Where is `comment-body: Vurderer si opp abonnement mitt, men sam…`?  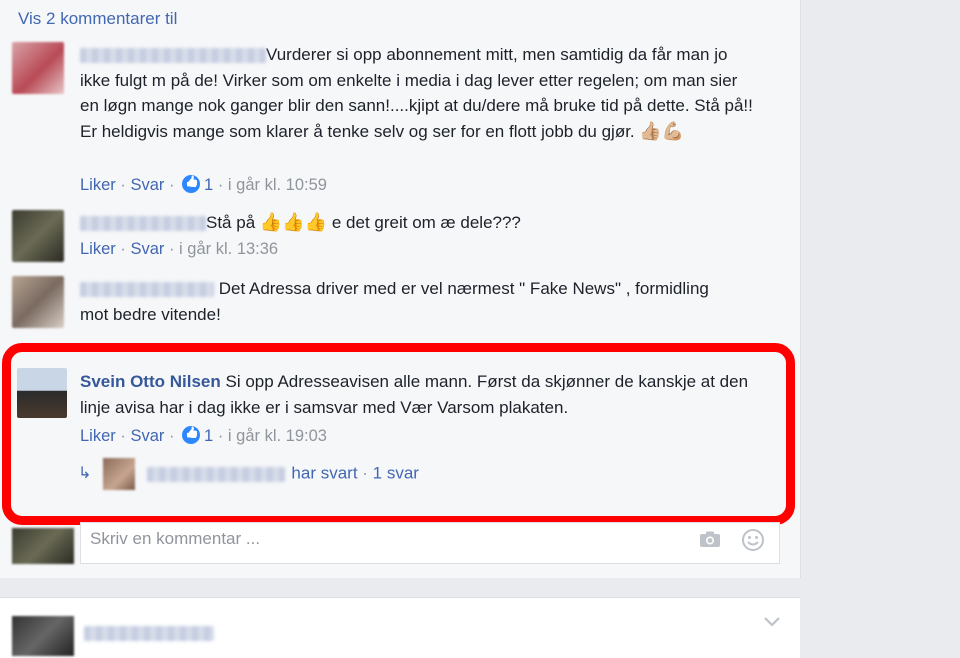
comment-body: Vurderer si opp abonnement mitt, men sam… is located at coordinates (420, 93).